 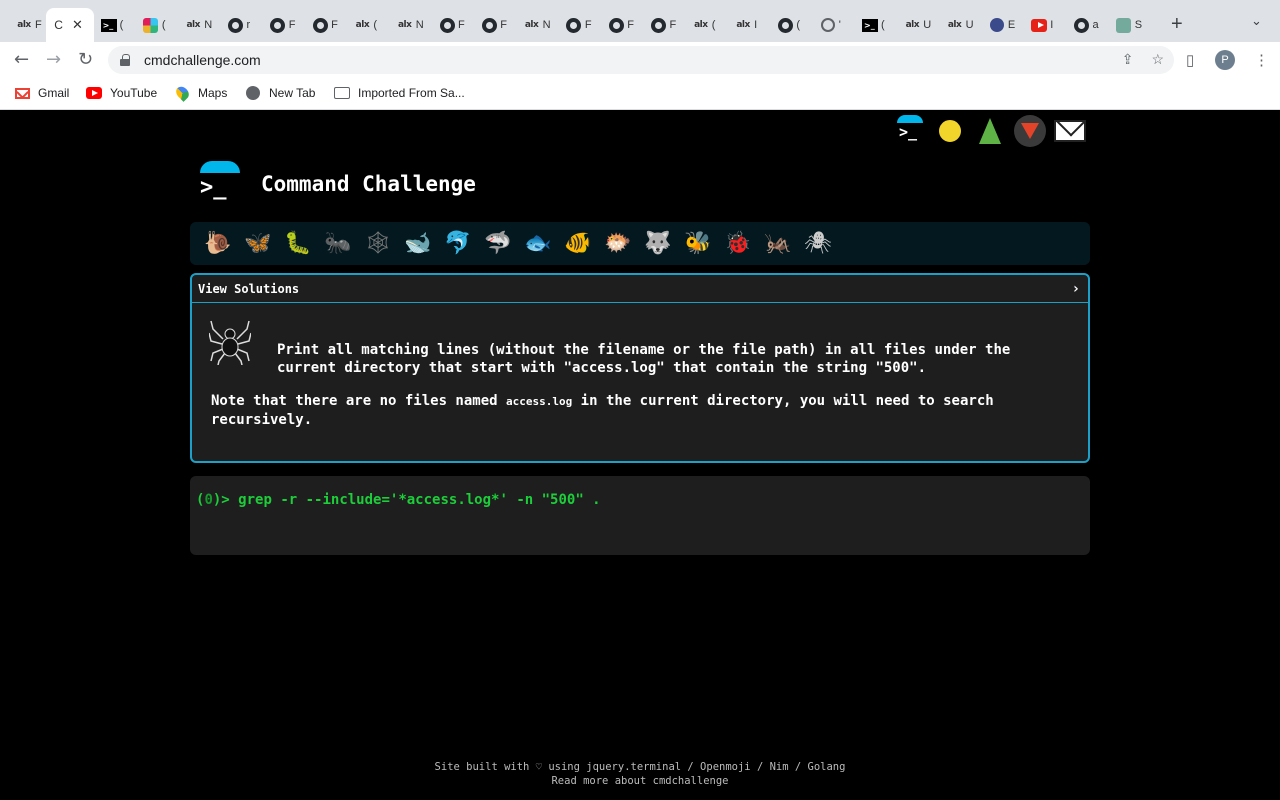 What do you see at coordinates (29, 25) in the screenshot?
I see `browser-tab: alx F` at bounding box center [29, 25].